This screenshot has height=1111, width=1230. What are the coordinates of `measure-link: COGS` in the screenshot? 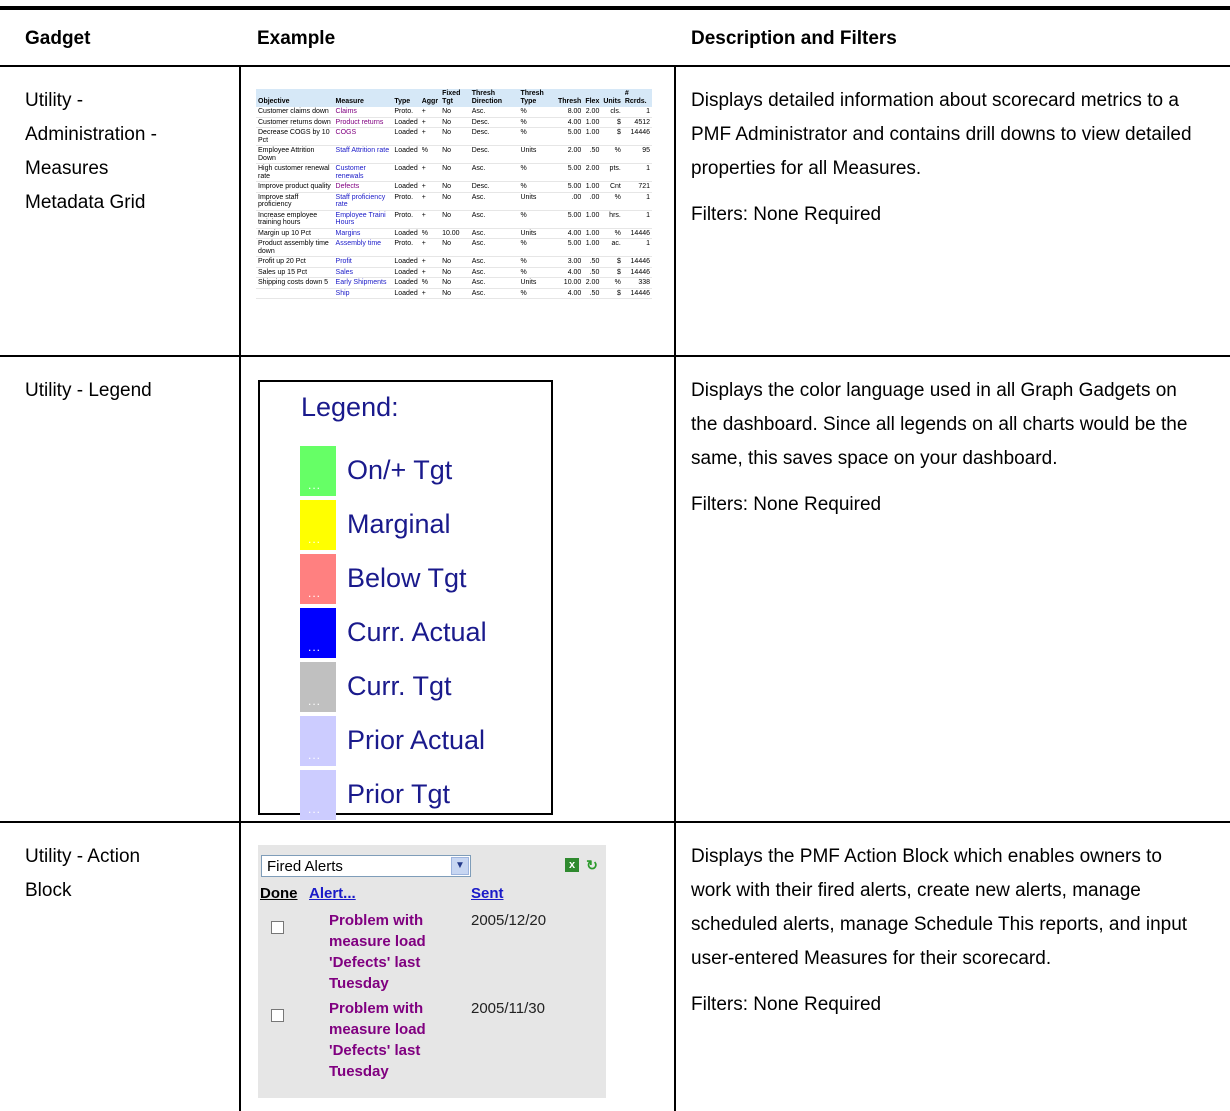 It's located at (363, 136).